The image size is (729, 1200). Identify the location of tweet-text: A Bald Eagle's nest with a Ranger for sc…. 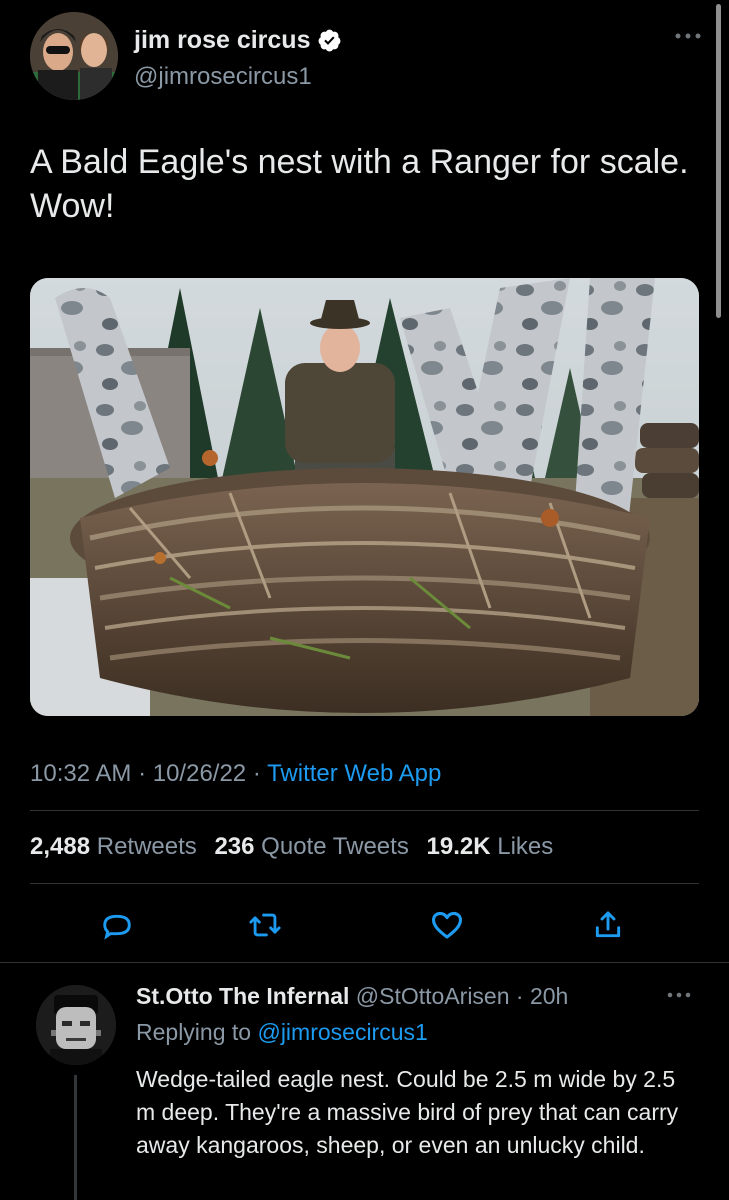
(359, 184).